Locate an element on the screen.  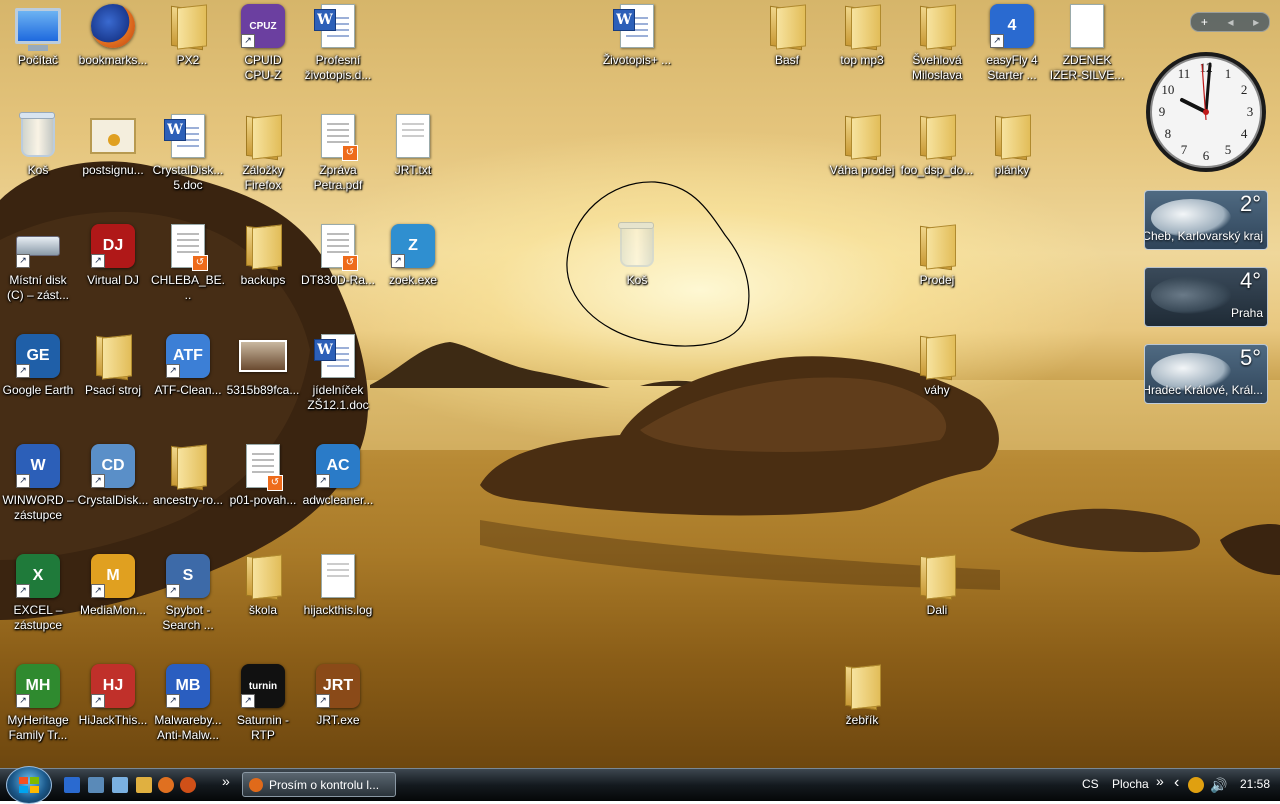
desktop-icon: CPUZ ↗ CPUID CPU-Z is located at coordinates (263, 57).